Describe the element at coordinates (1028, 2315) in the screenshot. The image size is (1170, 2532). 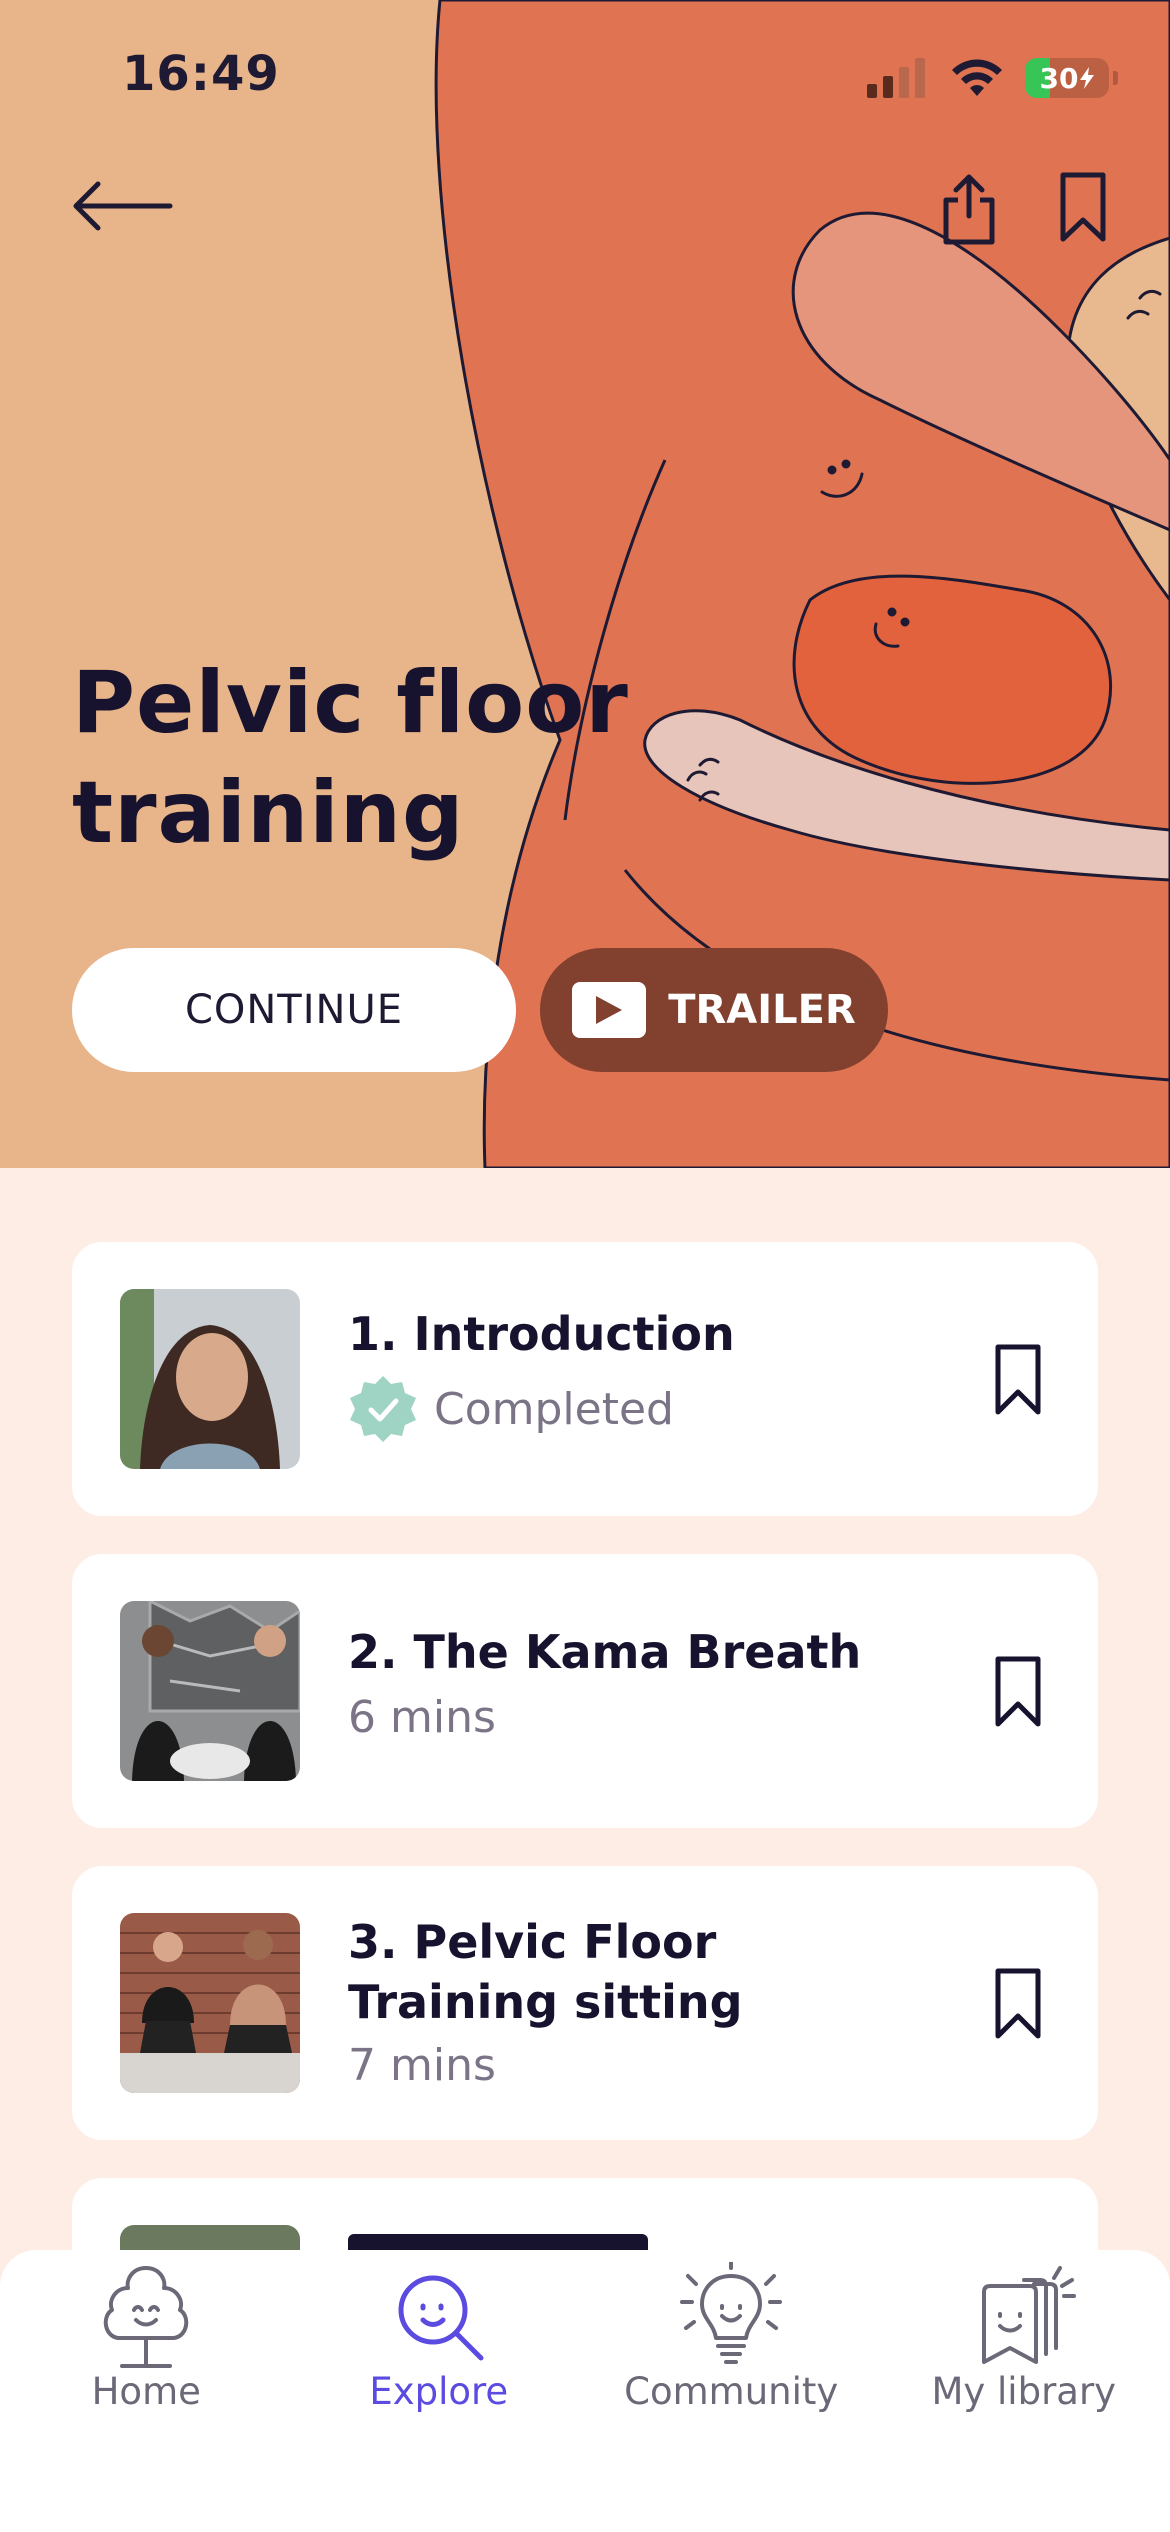
I see `library-cards-icon` at that location.